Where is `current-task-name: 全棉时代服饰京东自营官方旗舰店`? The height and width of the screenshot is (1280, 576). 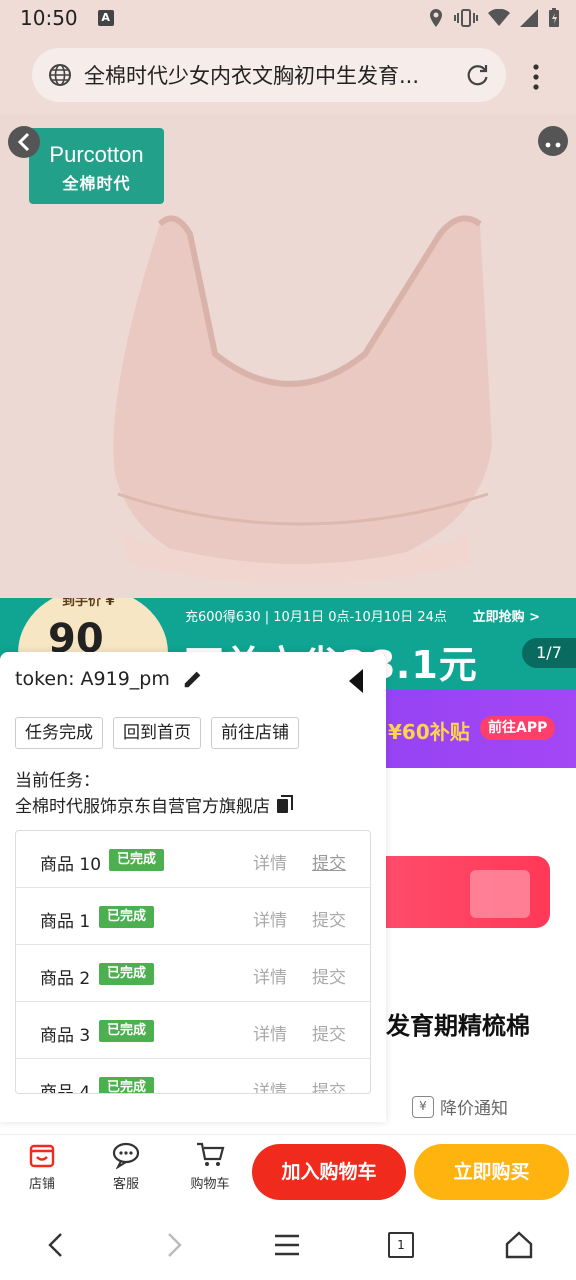
current-task-name: 全棉时代服饰京东自营官方旗舰店 is located at coordinates (154, 804).